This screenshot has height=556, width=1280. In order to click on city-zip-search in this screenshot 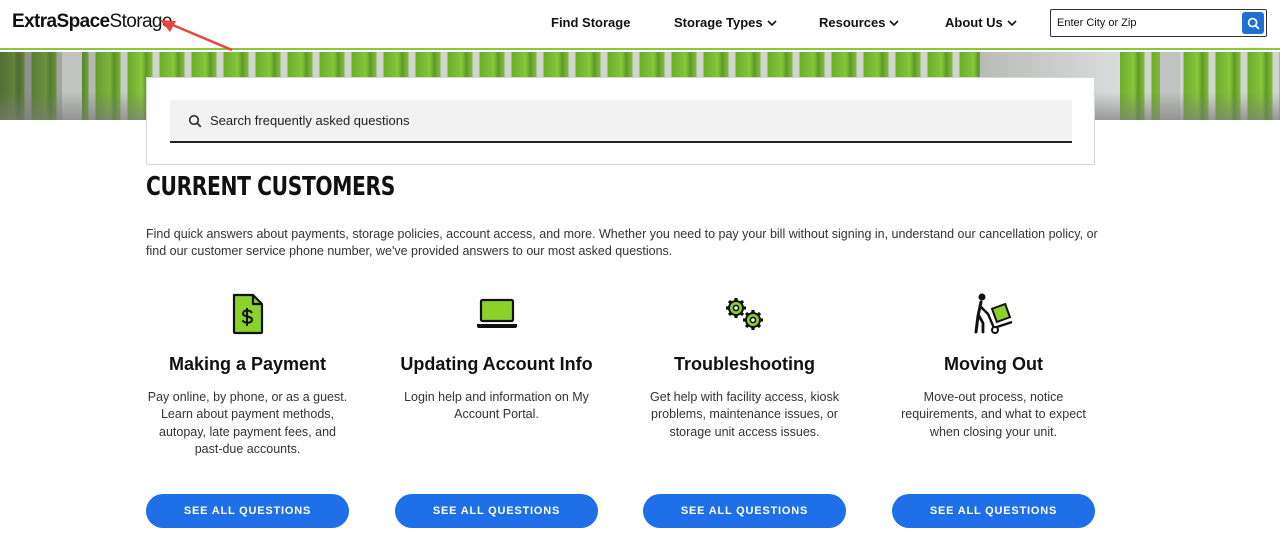, I will do `click(1158, 23)`.